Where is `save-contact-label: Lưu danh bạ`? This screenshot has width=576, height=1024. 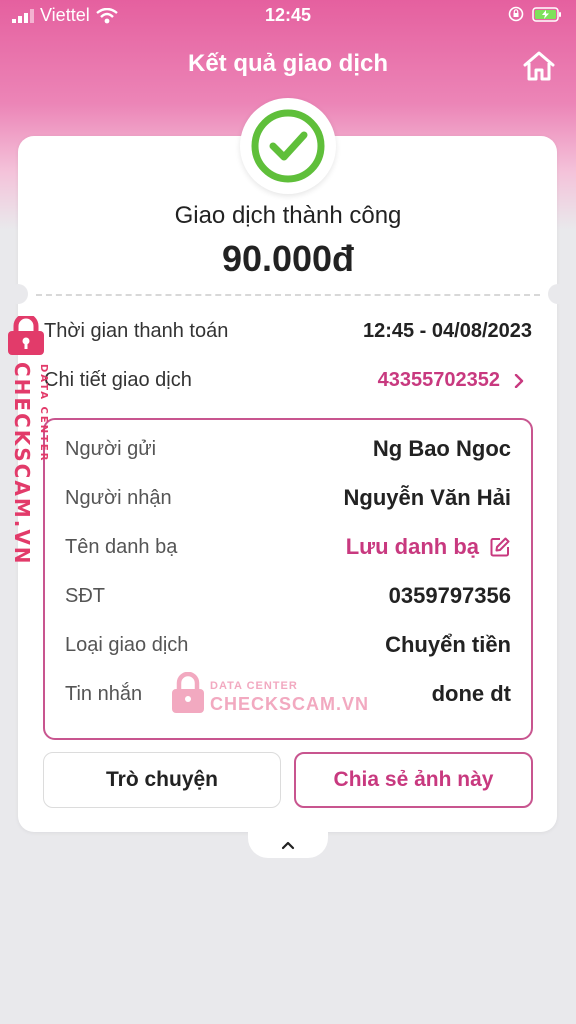 save-contact-label: Lưu danh bạ is located at coordinates (412, 546).